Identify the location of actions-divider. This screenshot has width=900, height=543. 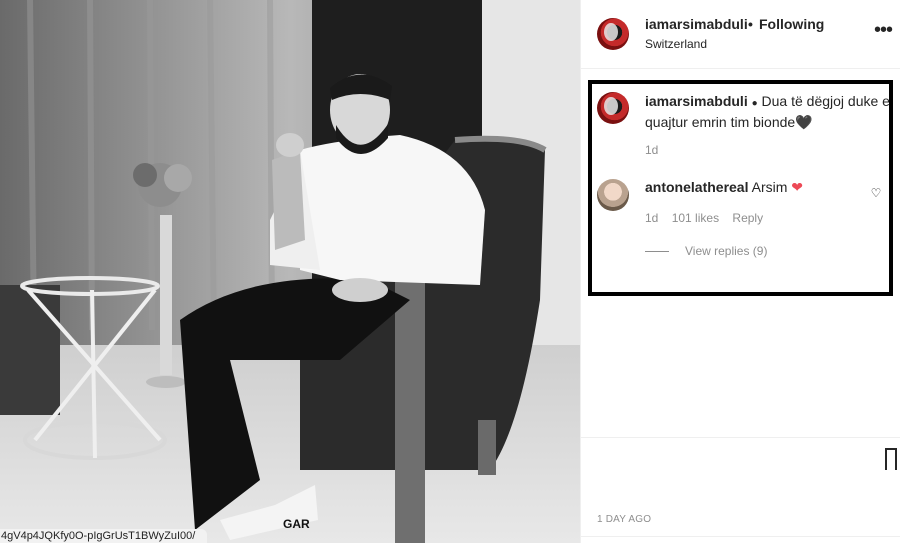
(740, 437).